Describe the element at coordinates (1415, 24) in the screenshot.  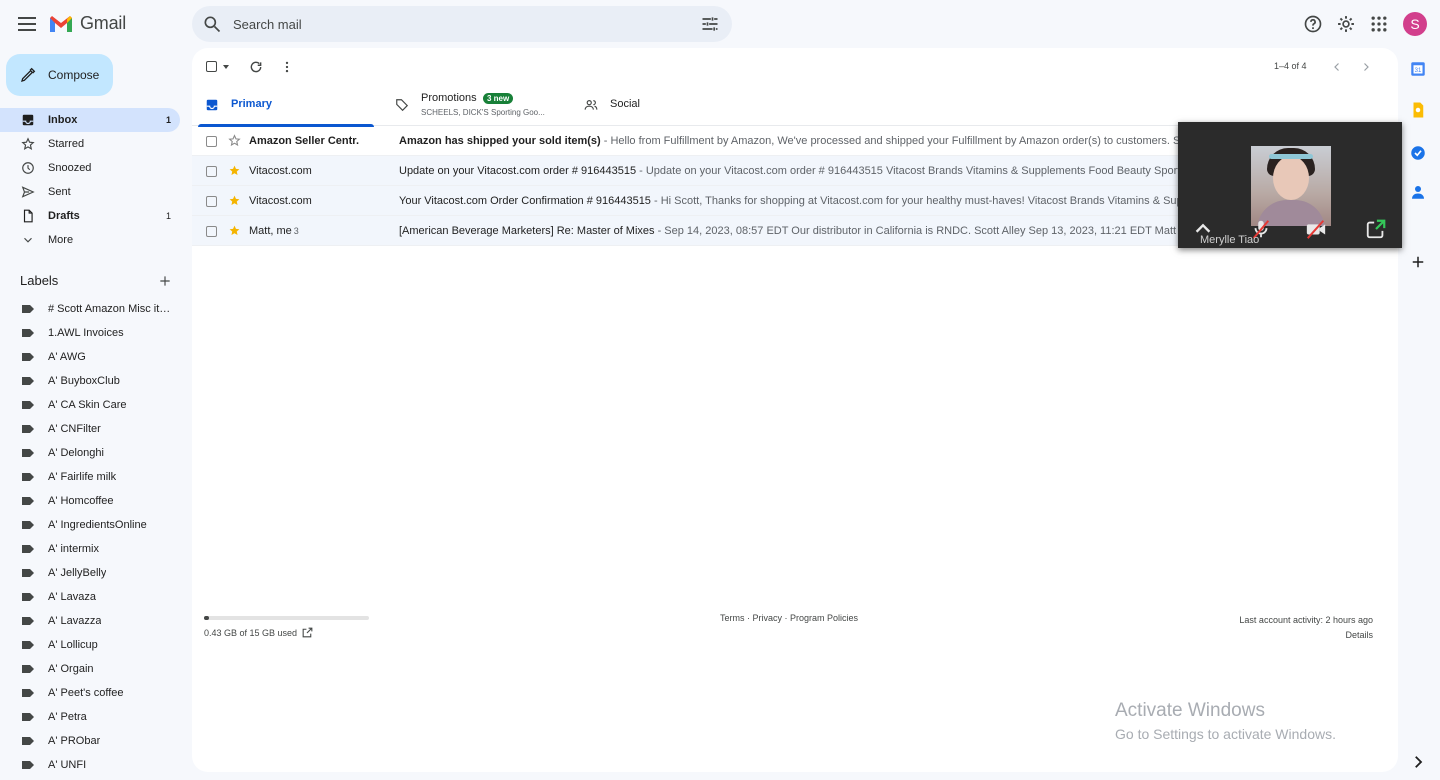
I see `account-avatar: S` at that location.